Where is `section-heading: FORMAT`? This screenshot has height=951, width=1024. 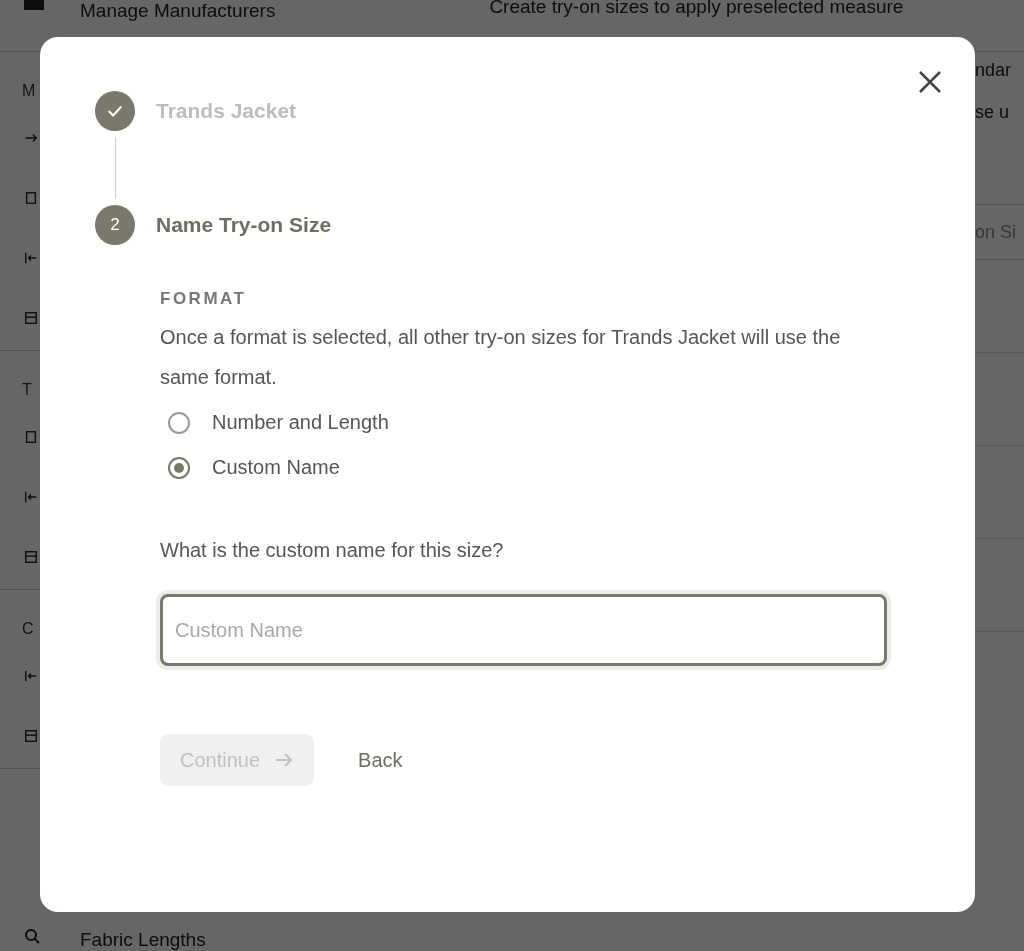 section-heading: FORMAT is located at coordinates (204, 299).